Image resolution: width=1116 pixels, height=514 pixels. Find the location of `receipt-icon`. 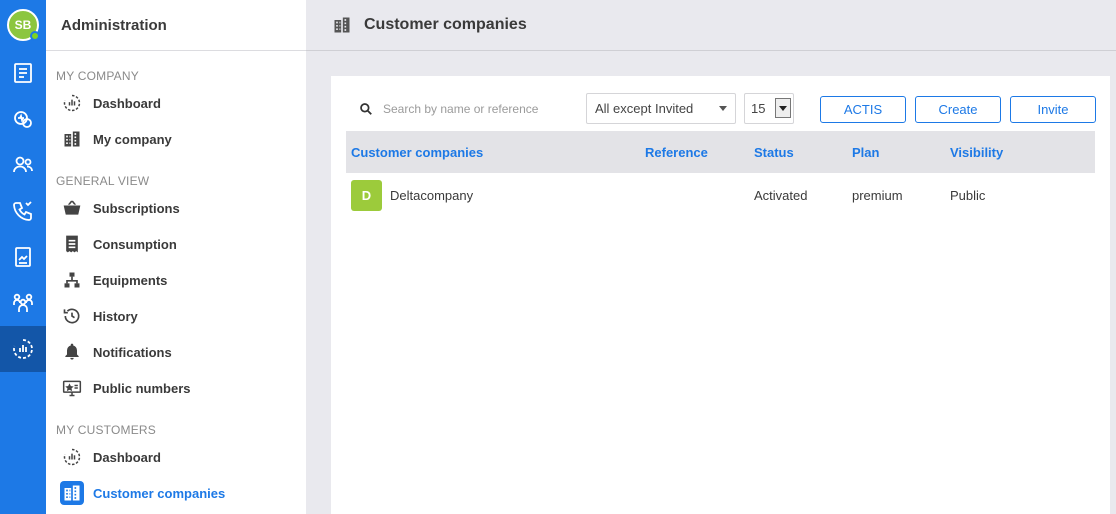

receipt-icon is located at coordinates (72, 244).